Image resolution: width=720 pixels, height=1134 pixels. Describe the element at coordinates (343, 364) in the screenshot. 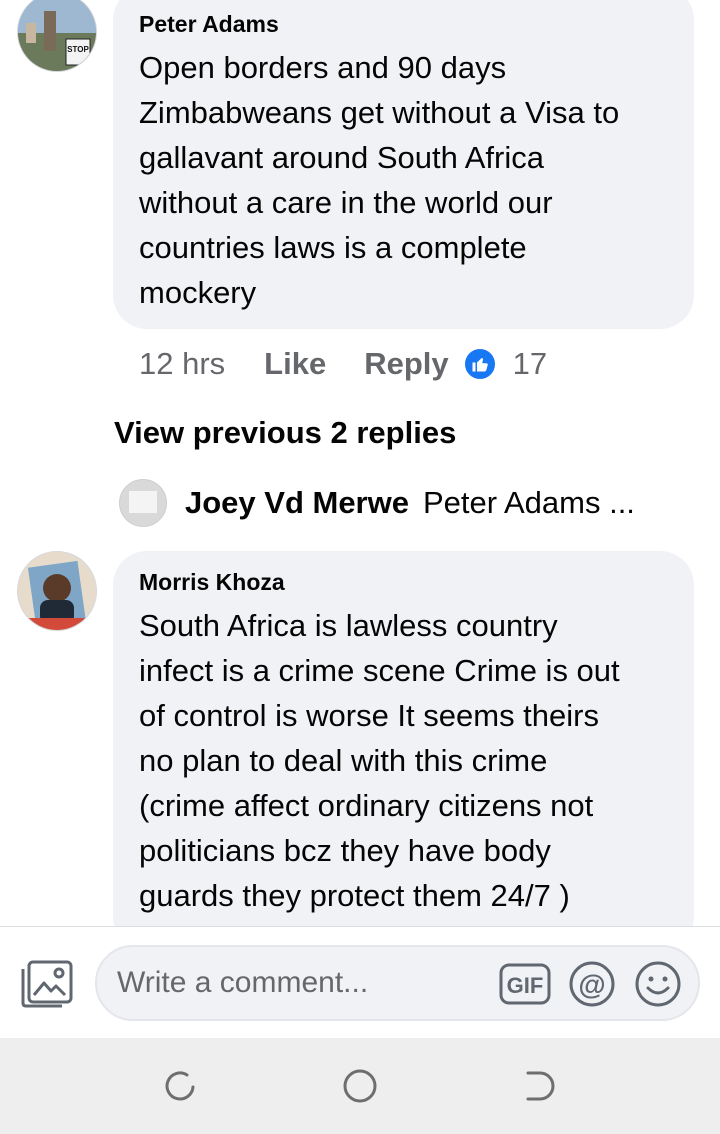

I see `comment-actions: 12 hrs Like Reply 17` at that location.